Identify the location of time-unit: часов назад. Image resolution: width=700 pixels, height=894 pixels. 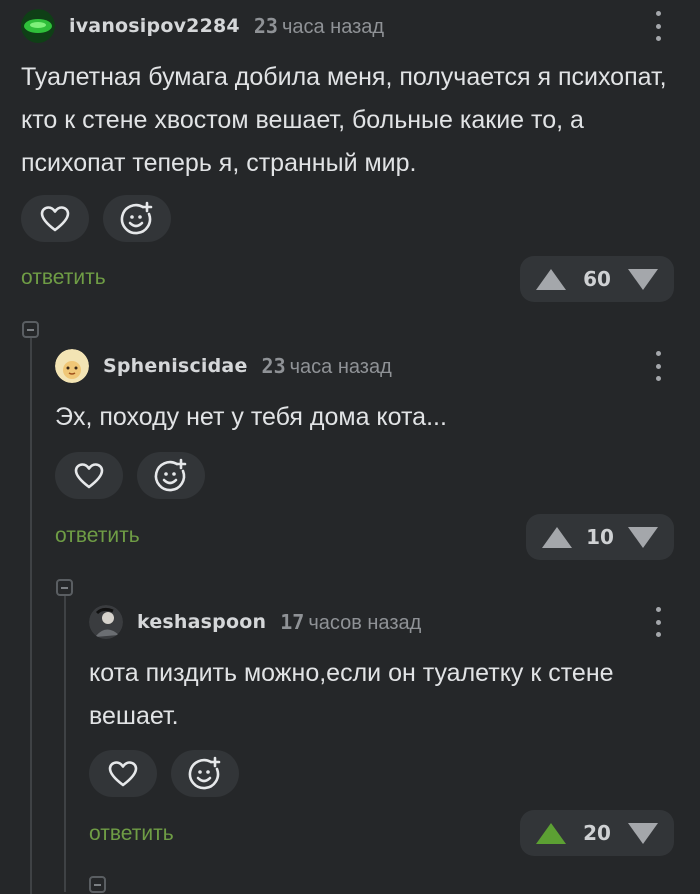
(365, 622).